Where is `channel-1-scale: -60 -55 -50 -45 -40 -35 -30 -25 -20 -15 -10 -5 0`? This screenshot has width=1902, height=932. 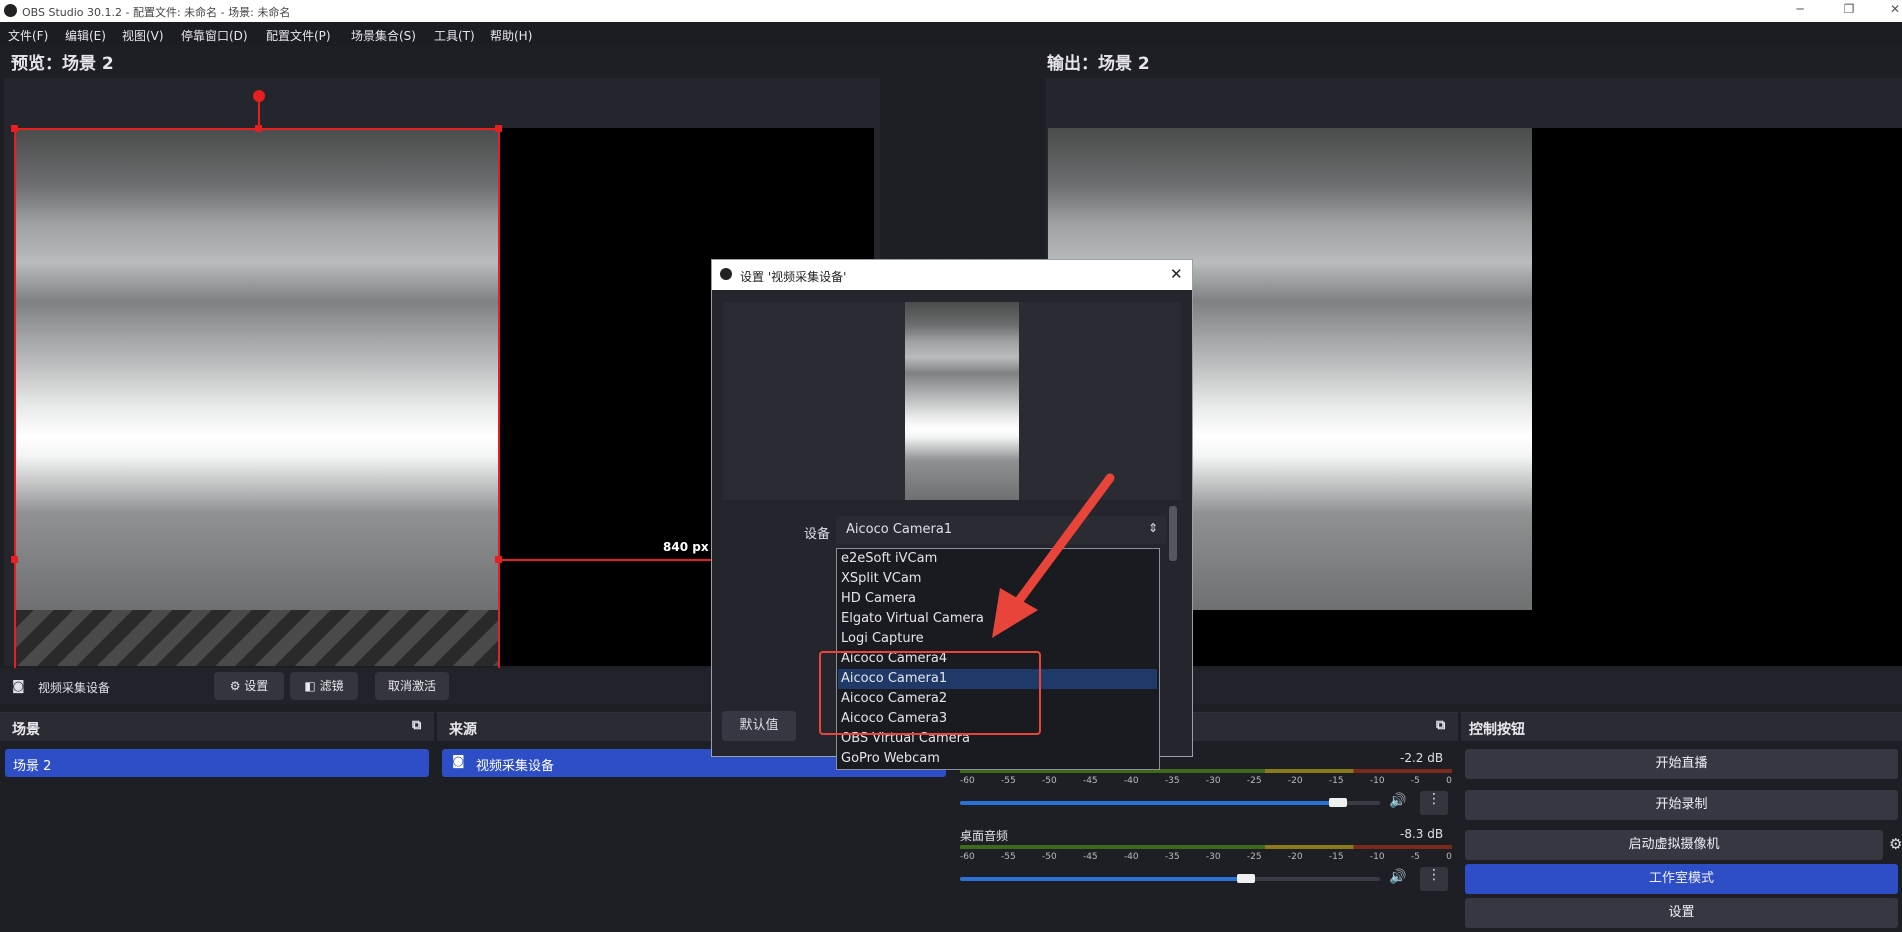 channel-1-scale: -60 -55 -50 -45 -40 -35 -30 -25 -20 -15 -10 -5 0 is located at coordinates (1206, 781).